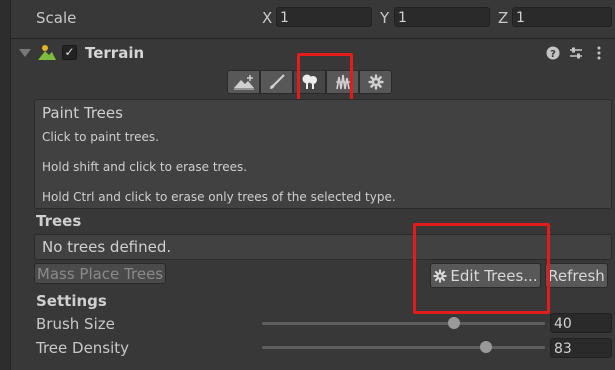 Image resolution: width=615 pixels, height=370 pixels. I want to click on paint-texture-tool, so click(276, 82).